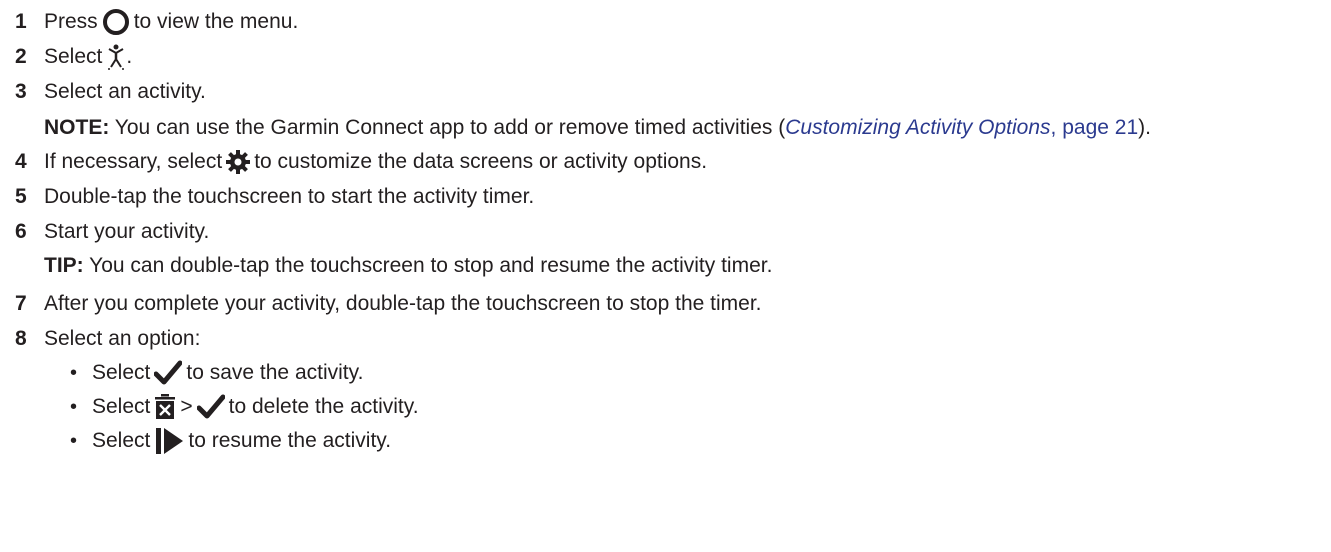  I want to click on step-8: 8 Select an option:, so click(660, 338).